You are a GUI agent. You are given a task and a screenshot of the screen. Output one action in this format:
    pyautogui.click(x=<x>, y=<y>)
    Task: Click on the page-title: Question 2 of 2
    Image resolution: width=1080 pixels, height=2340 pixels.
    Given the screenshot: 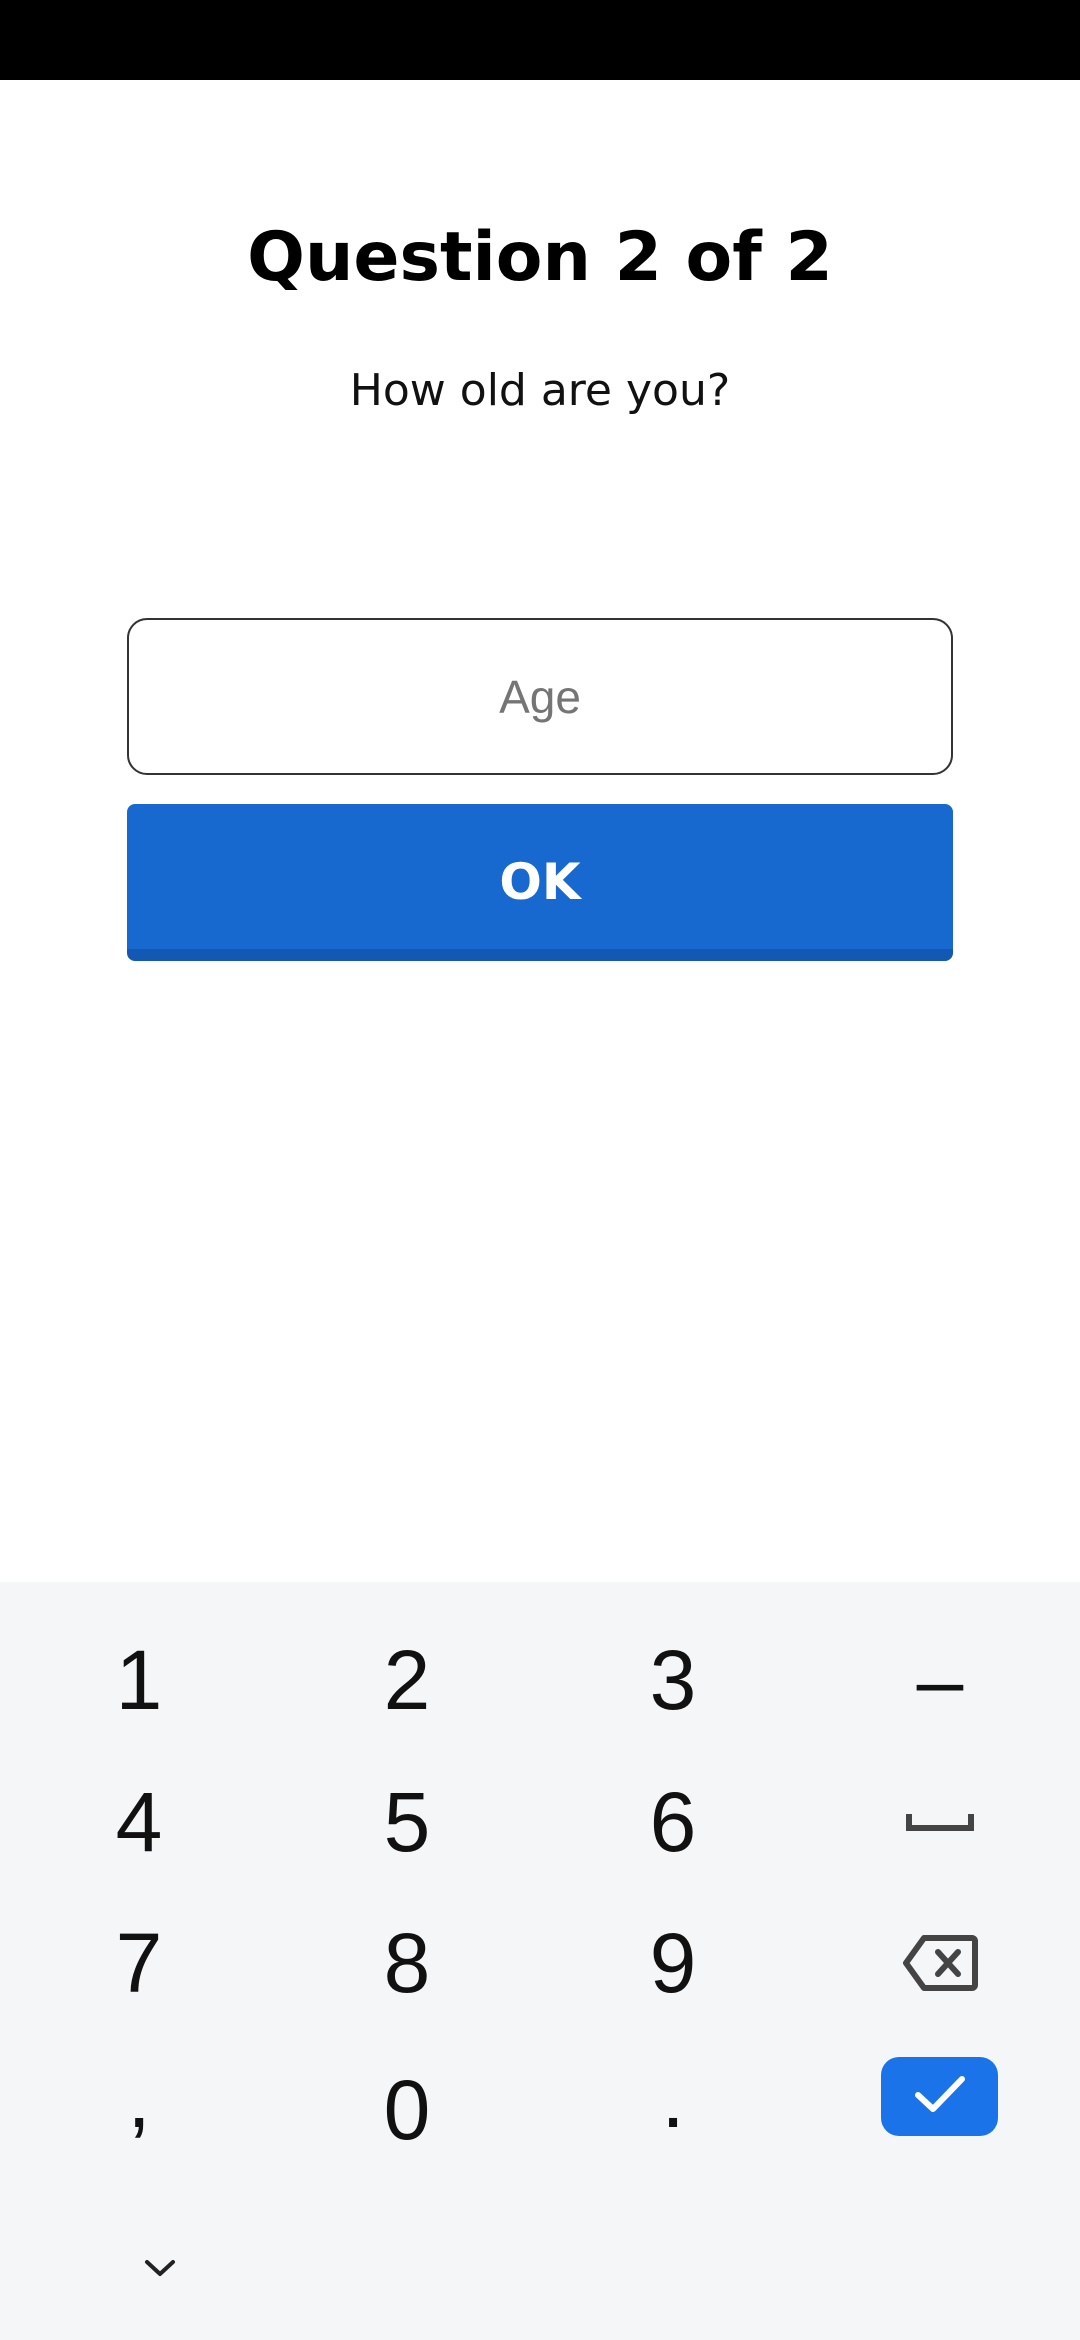 What is the action you would take?
    pyautogui.click(x=540, y=257)
    